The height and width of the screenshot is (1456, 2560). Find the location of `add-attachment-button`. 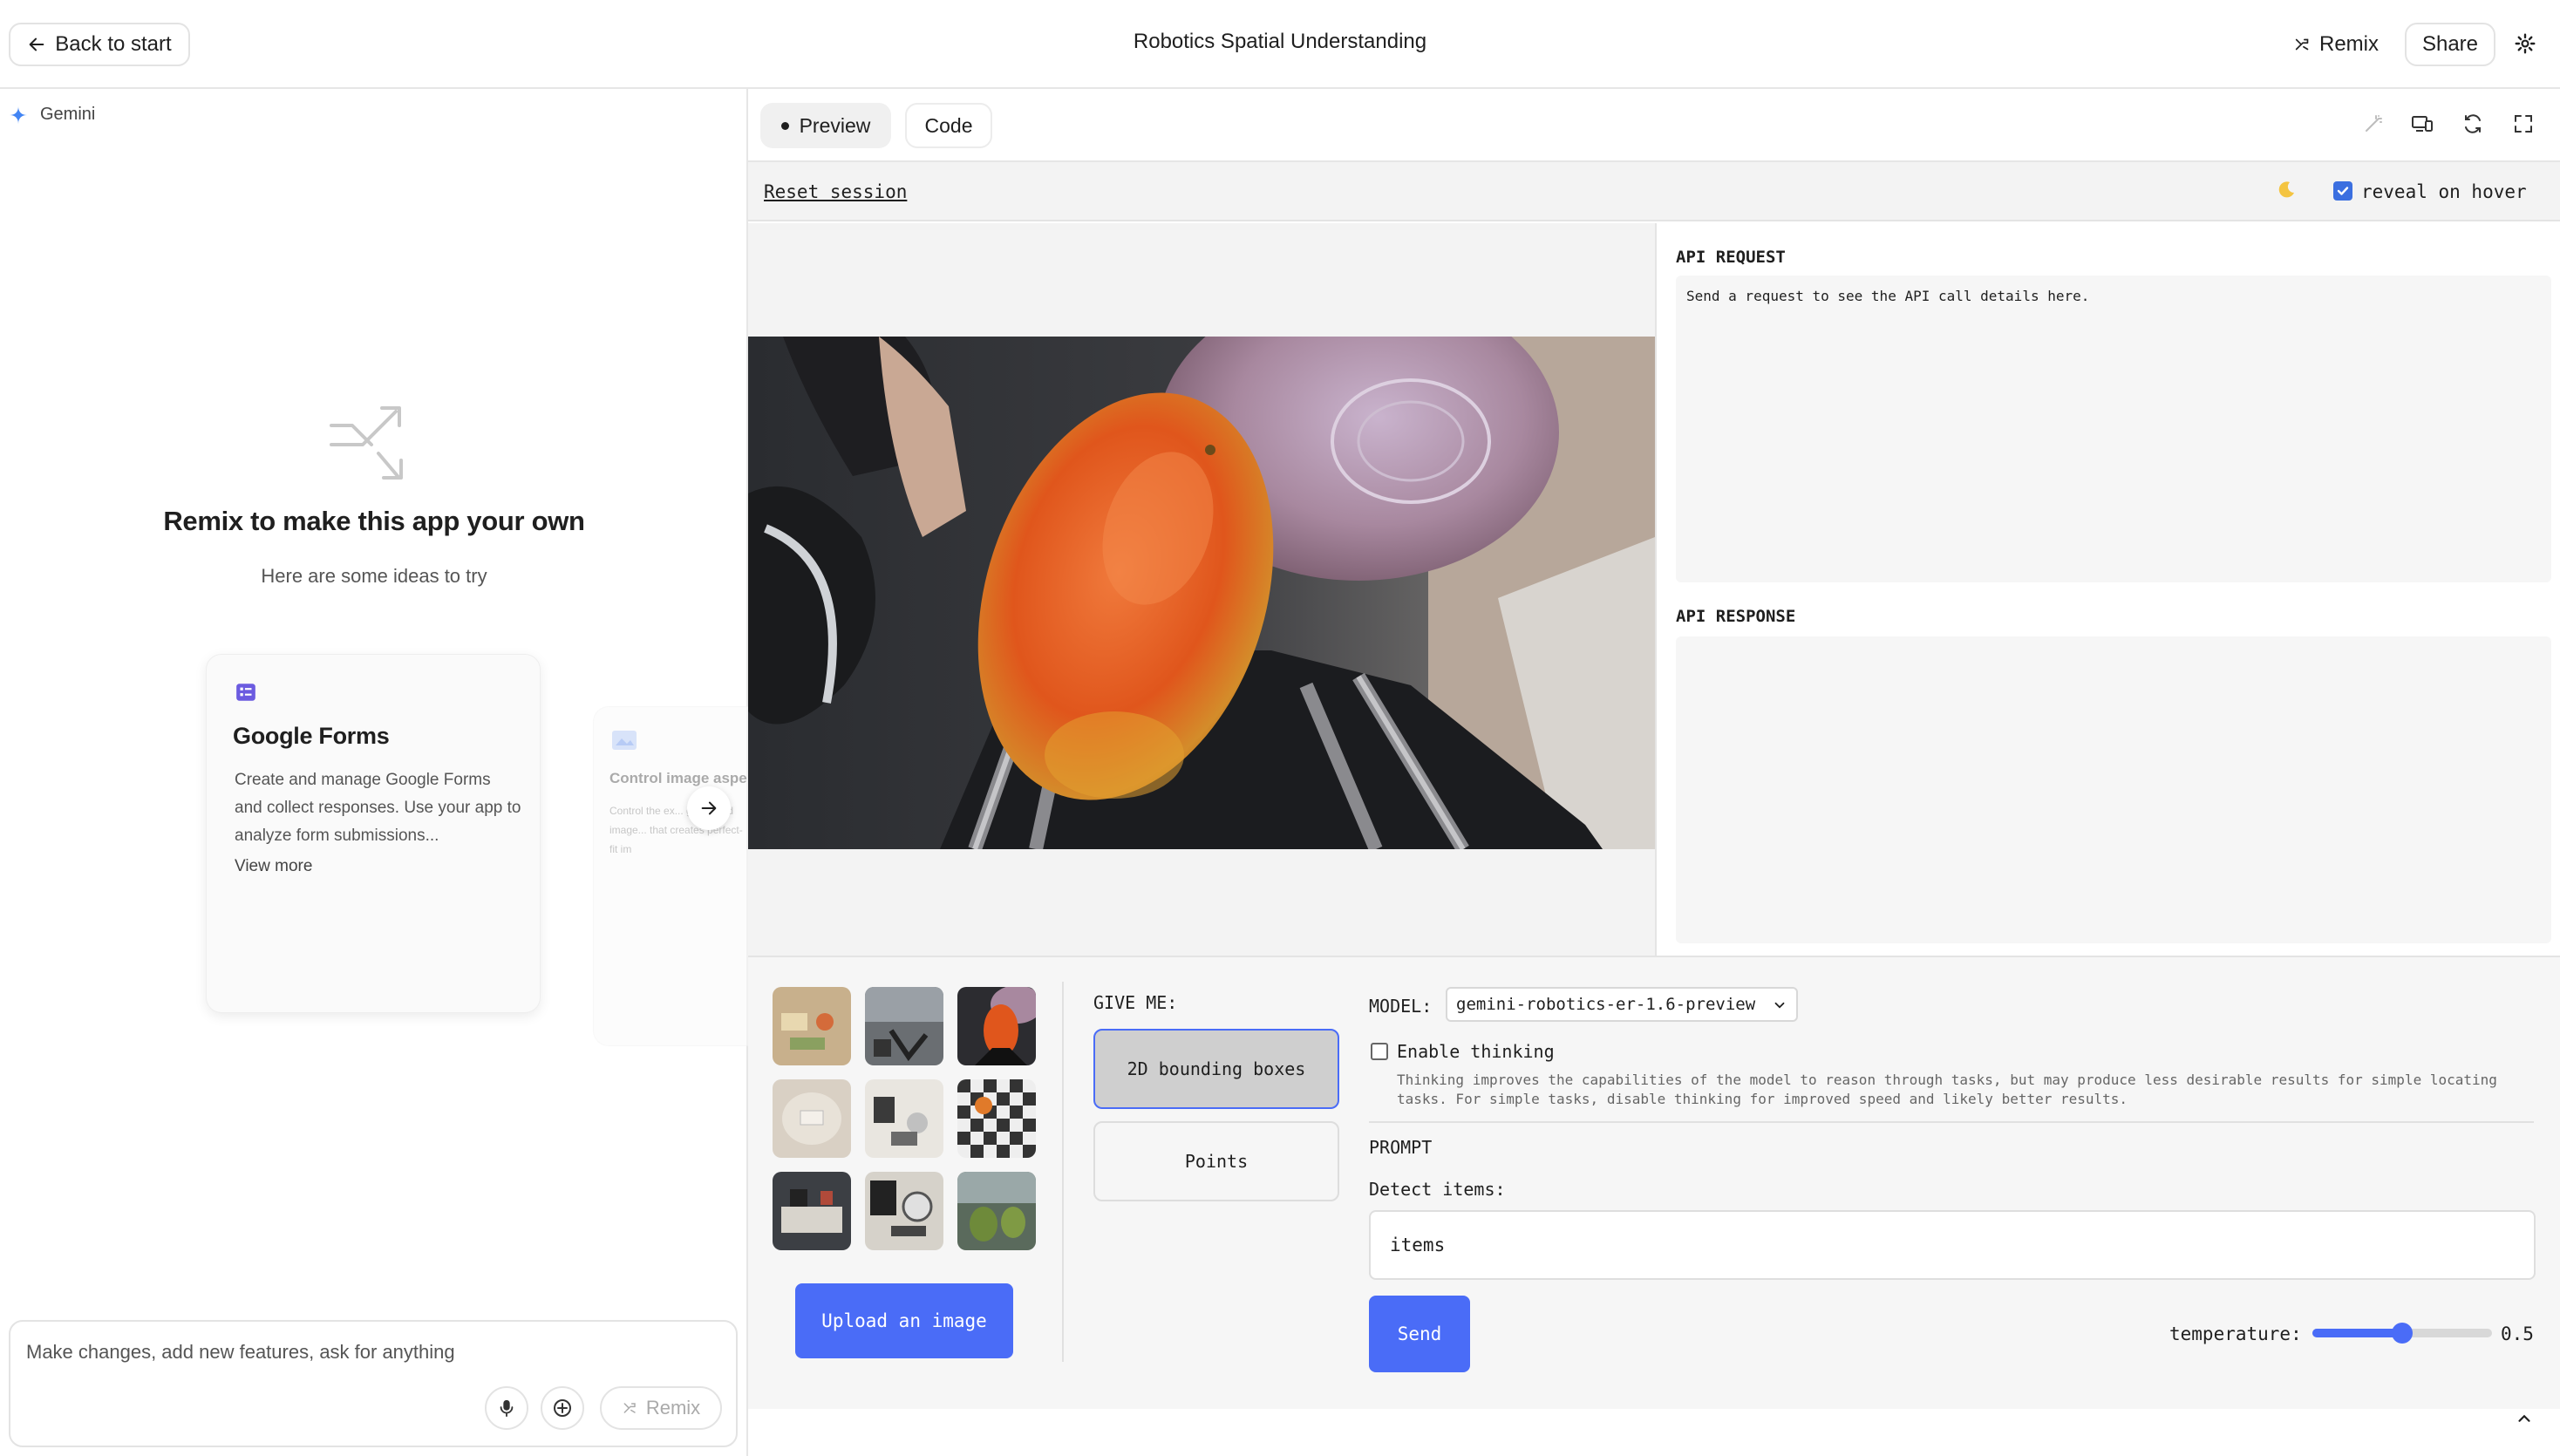

add-attachment-button is located at coordinates (562, 1408).